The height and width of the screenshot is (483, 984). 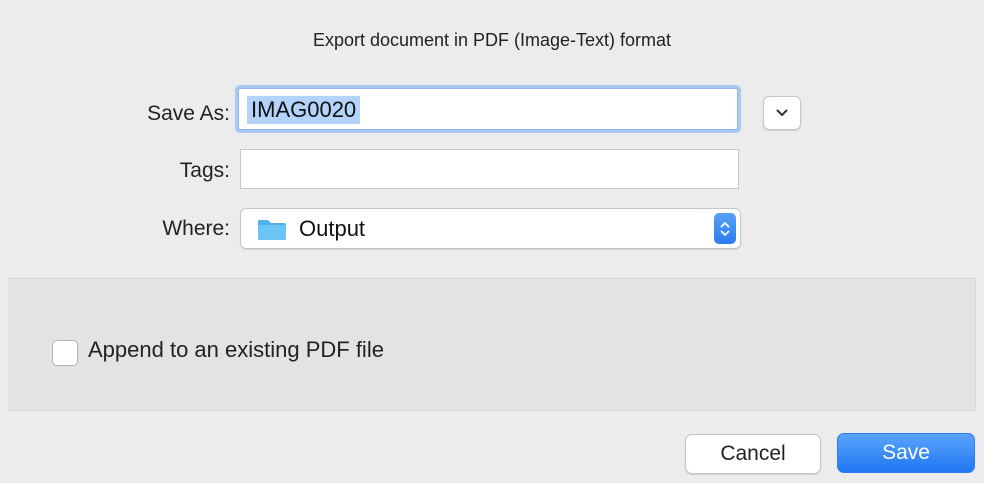 I want to click on where-selected-value: Output, so click(x=332, y=228).